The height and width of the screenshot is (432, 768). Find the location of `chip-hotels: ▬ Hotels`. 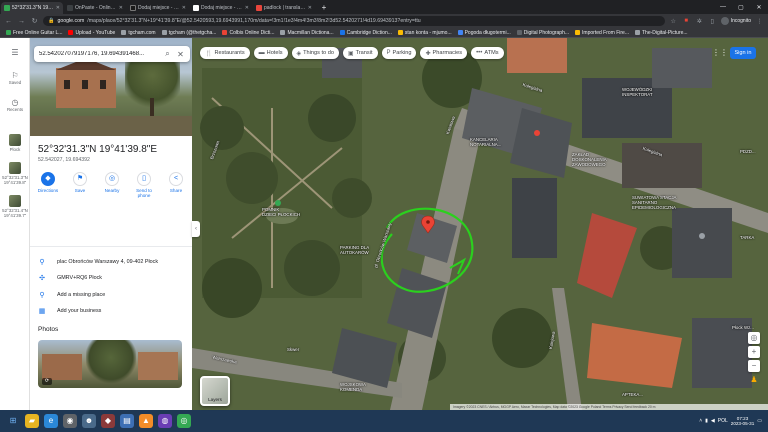

chip-hotels: ▬ Hotels is located at coordinates (270, 53).